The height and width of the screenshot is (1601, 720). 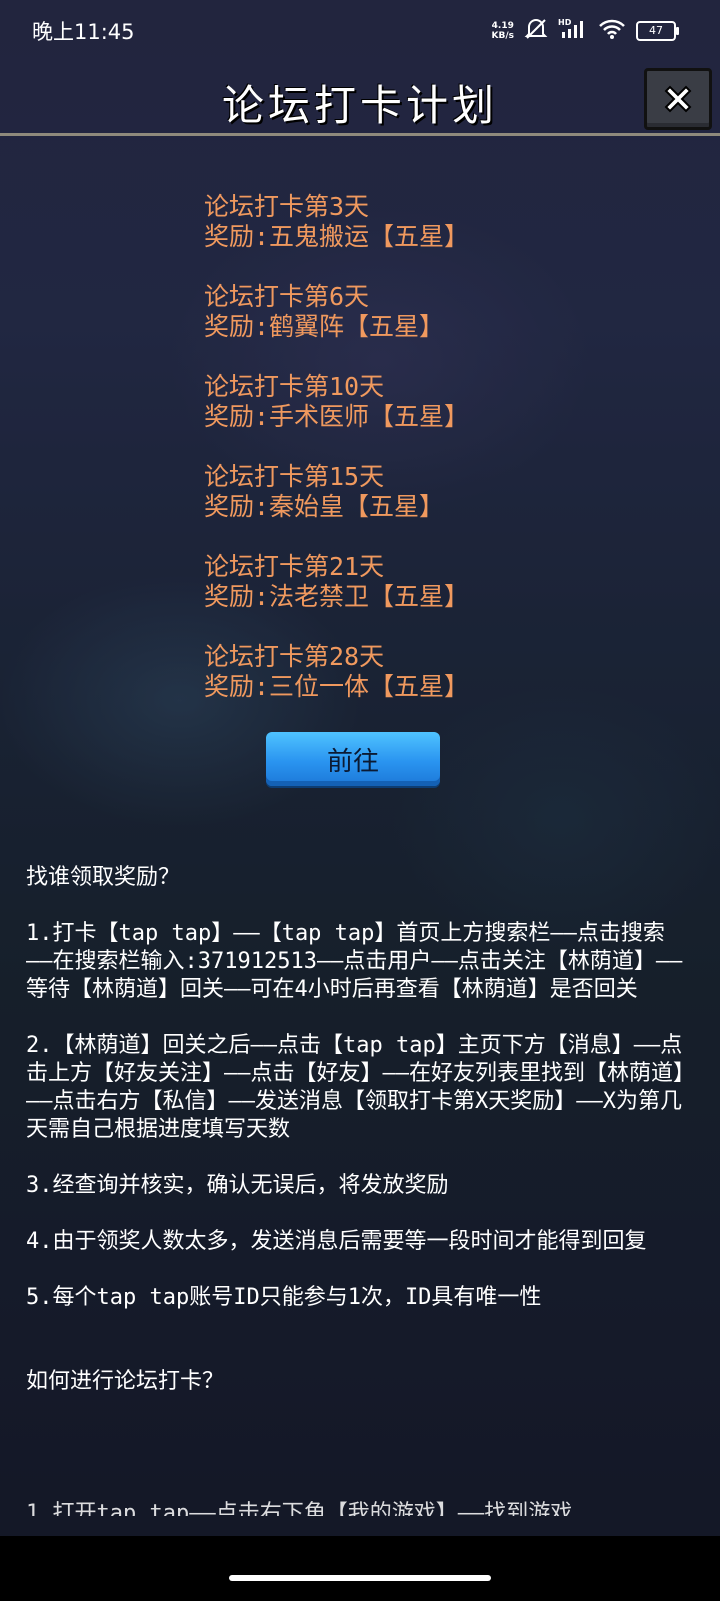 I want to click on close-button, so click(x=678, y=99).